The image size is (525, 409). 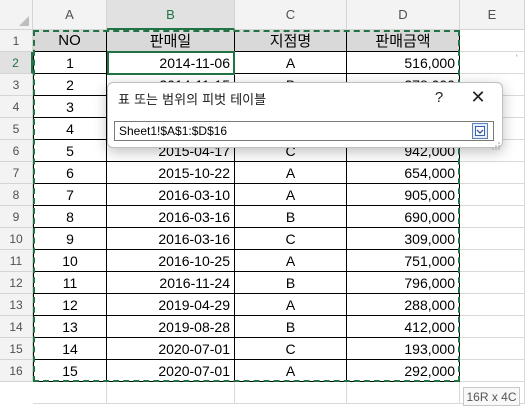 What do you see at coordinates (403, 15) in the screenshot?
I see `column-header-d: D` at bounding box center [403, 15].